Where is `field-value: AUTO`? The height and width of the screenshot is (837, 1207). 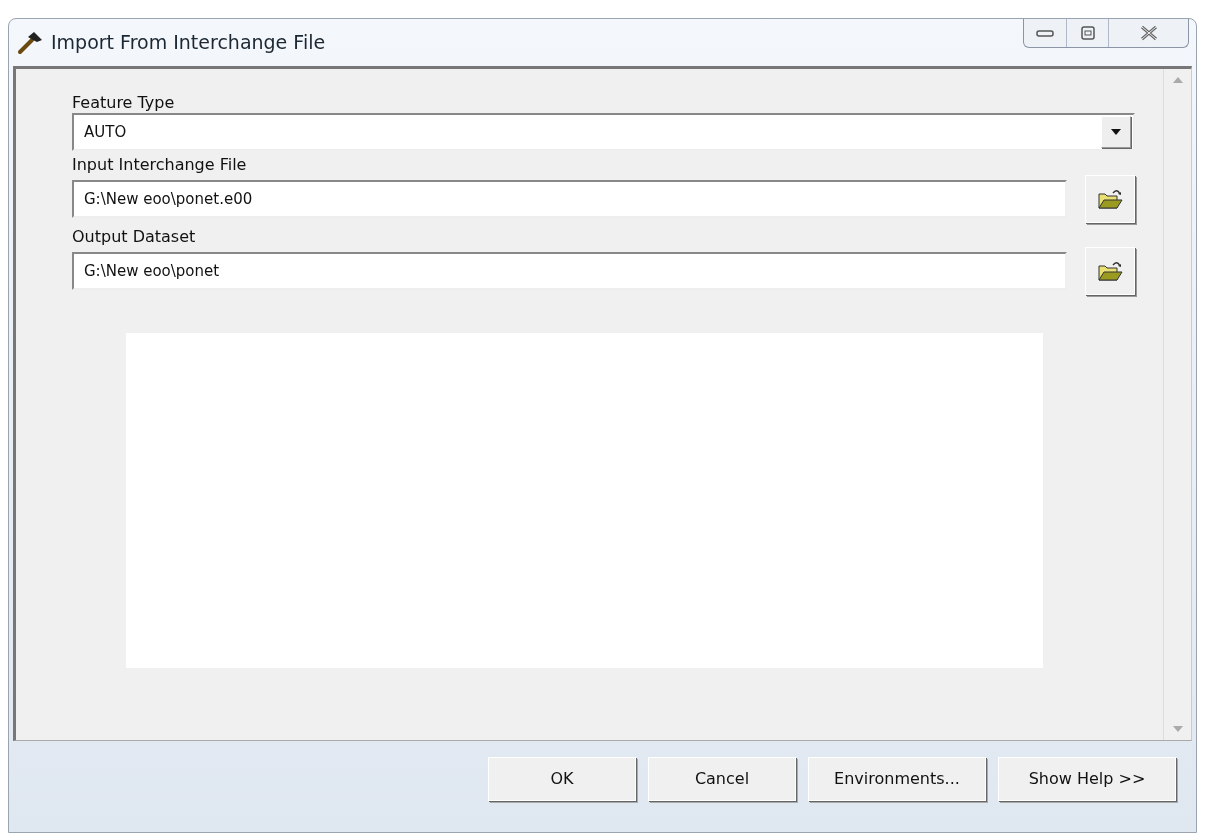
field-value: AUTO is located at coordinates (105, 132).